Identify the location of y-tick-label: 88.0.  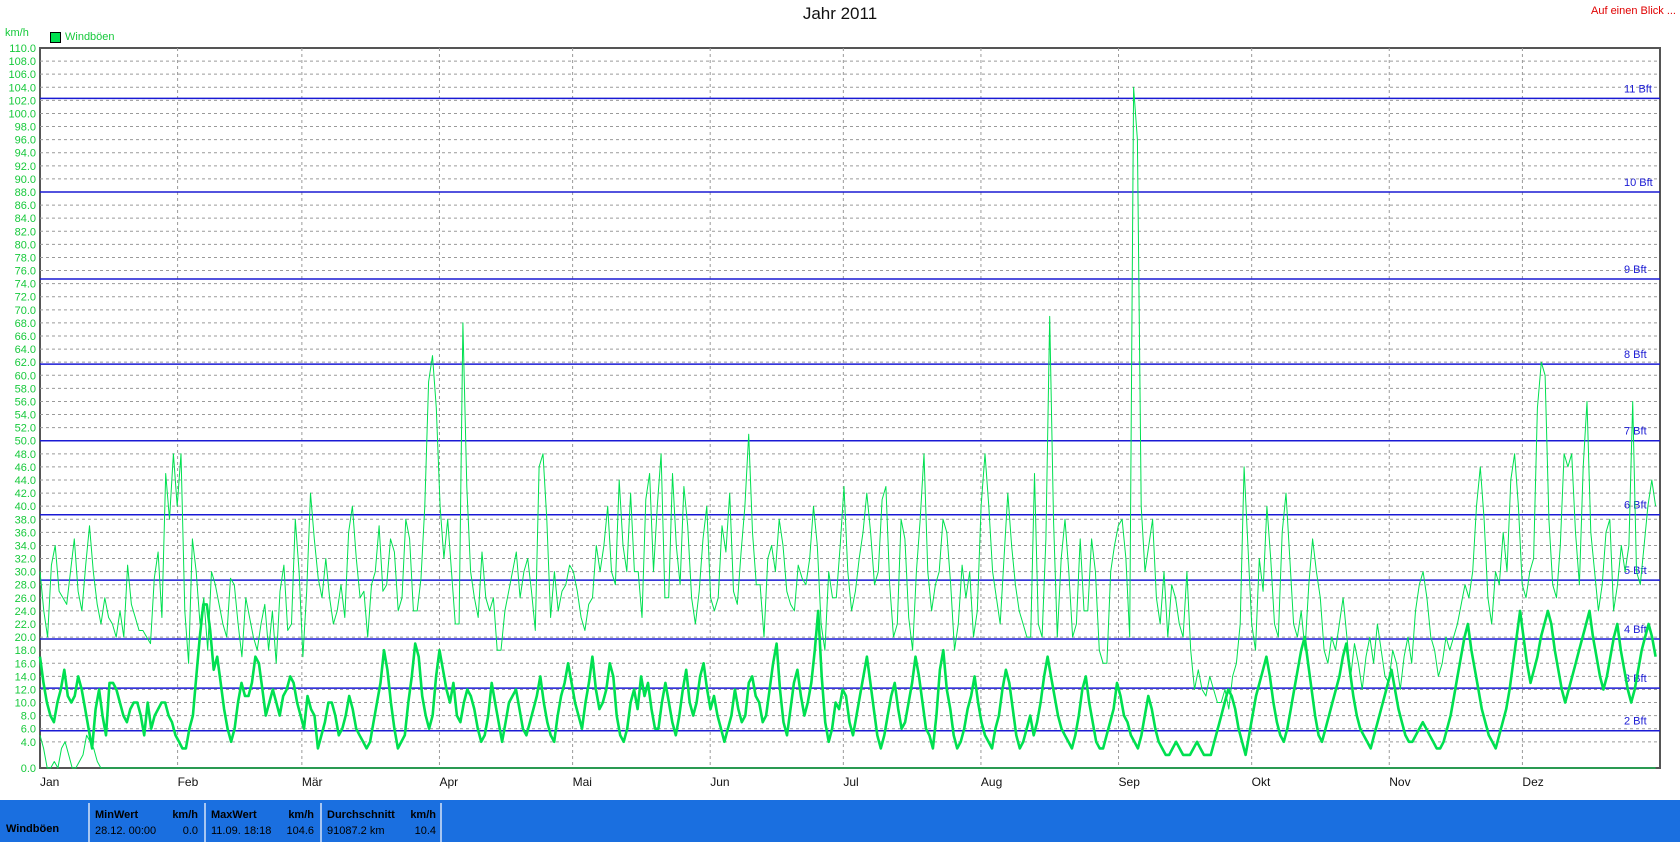
(25, 193).